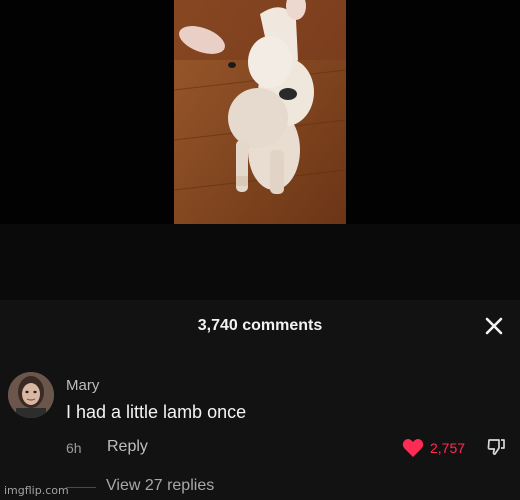 This screenshot has width=520, height=500. What do you see at coordinates (81, 487) in the screenshot?
I see `replies-divider` at bounding box center [81, 487].